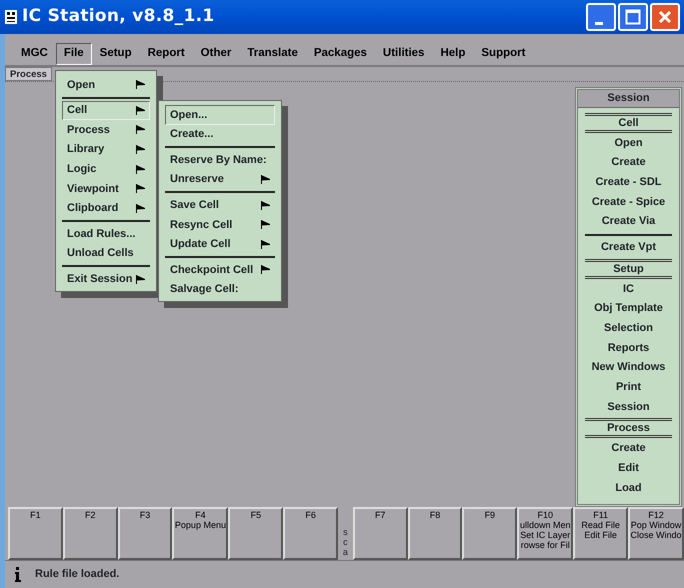  I want to click on menu-item-label: Update Cell, so click(200, 244).